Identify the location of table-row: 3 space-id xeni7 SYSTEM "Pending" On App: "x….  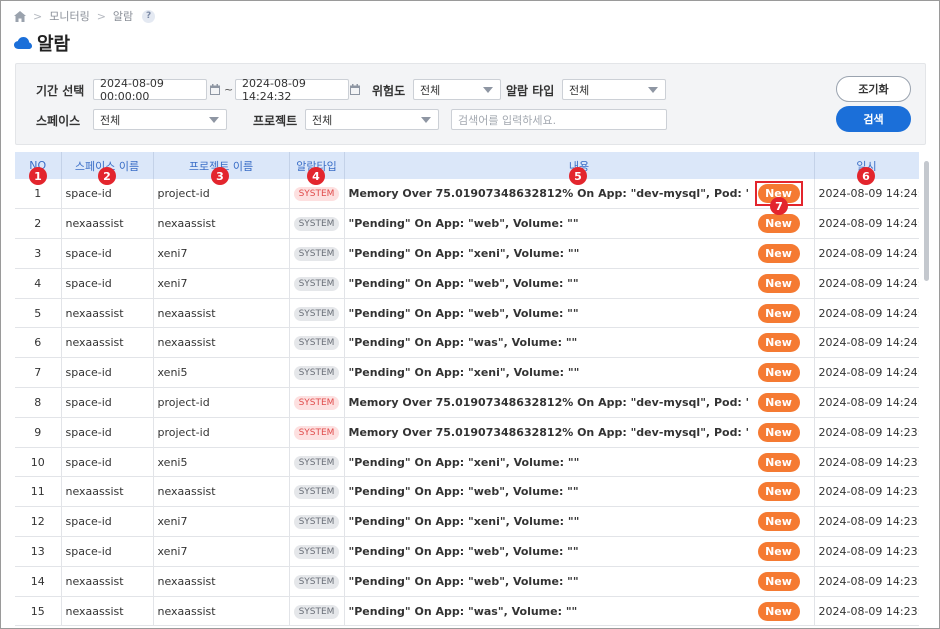
(467, 253).